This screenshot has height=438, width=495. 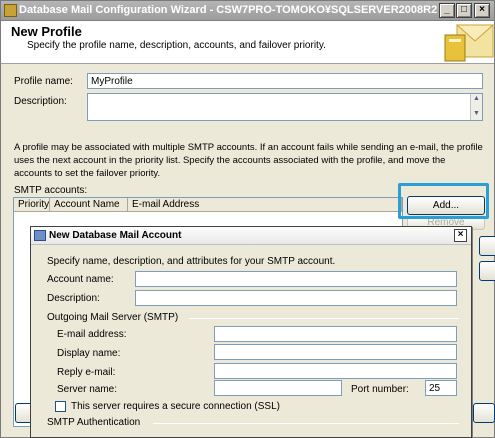 I want to click on display-name-input, so click(x=335, y=352).